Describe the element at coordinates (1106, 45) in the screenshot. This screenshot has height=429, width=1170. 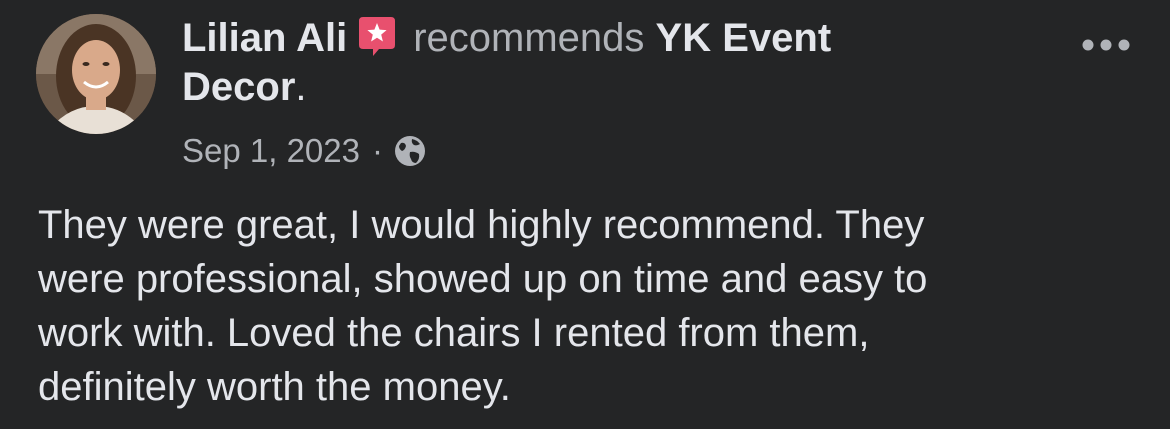
I see `more-options-icon` at that location.